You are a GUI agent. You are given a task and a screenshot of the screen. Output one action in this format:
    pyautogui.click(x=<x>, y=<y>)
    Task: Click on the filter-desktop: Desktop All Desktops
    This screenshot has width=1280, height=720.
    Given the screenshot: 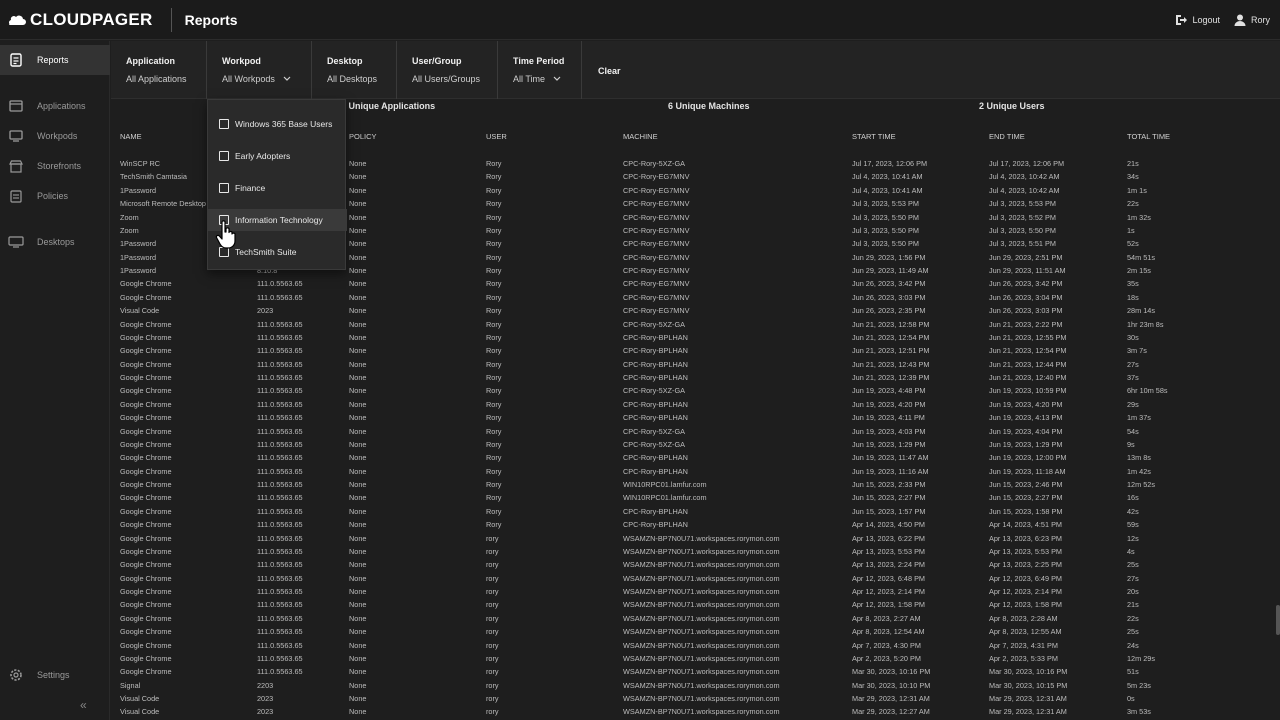 What is the action you would take?
    pyautogui.click(x=354, y=70)
    